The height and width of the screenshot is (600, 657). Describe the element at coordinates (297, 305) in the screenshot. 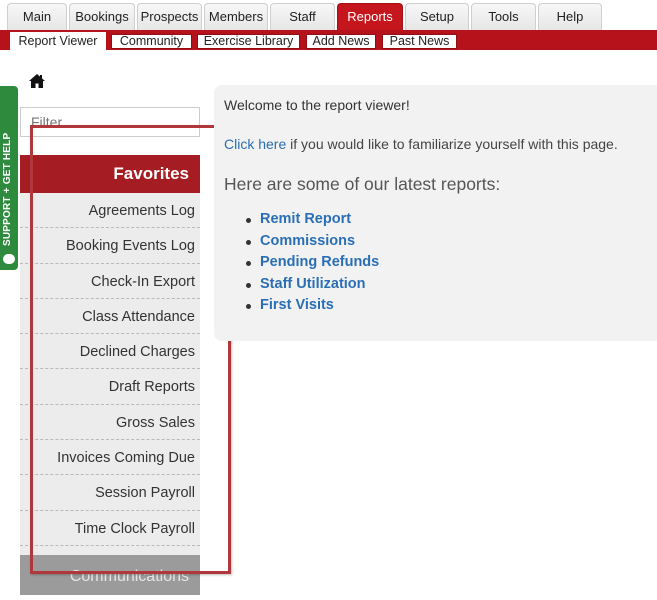

I see `report-link: First Visits` at that location.